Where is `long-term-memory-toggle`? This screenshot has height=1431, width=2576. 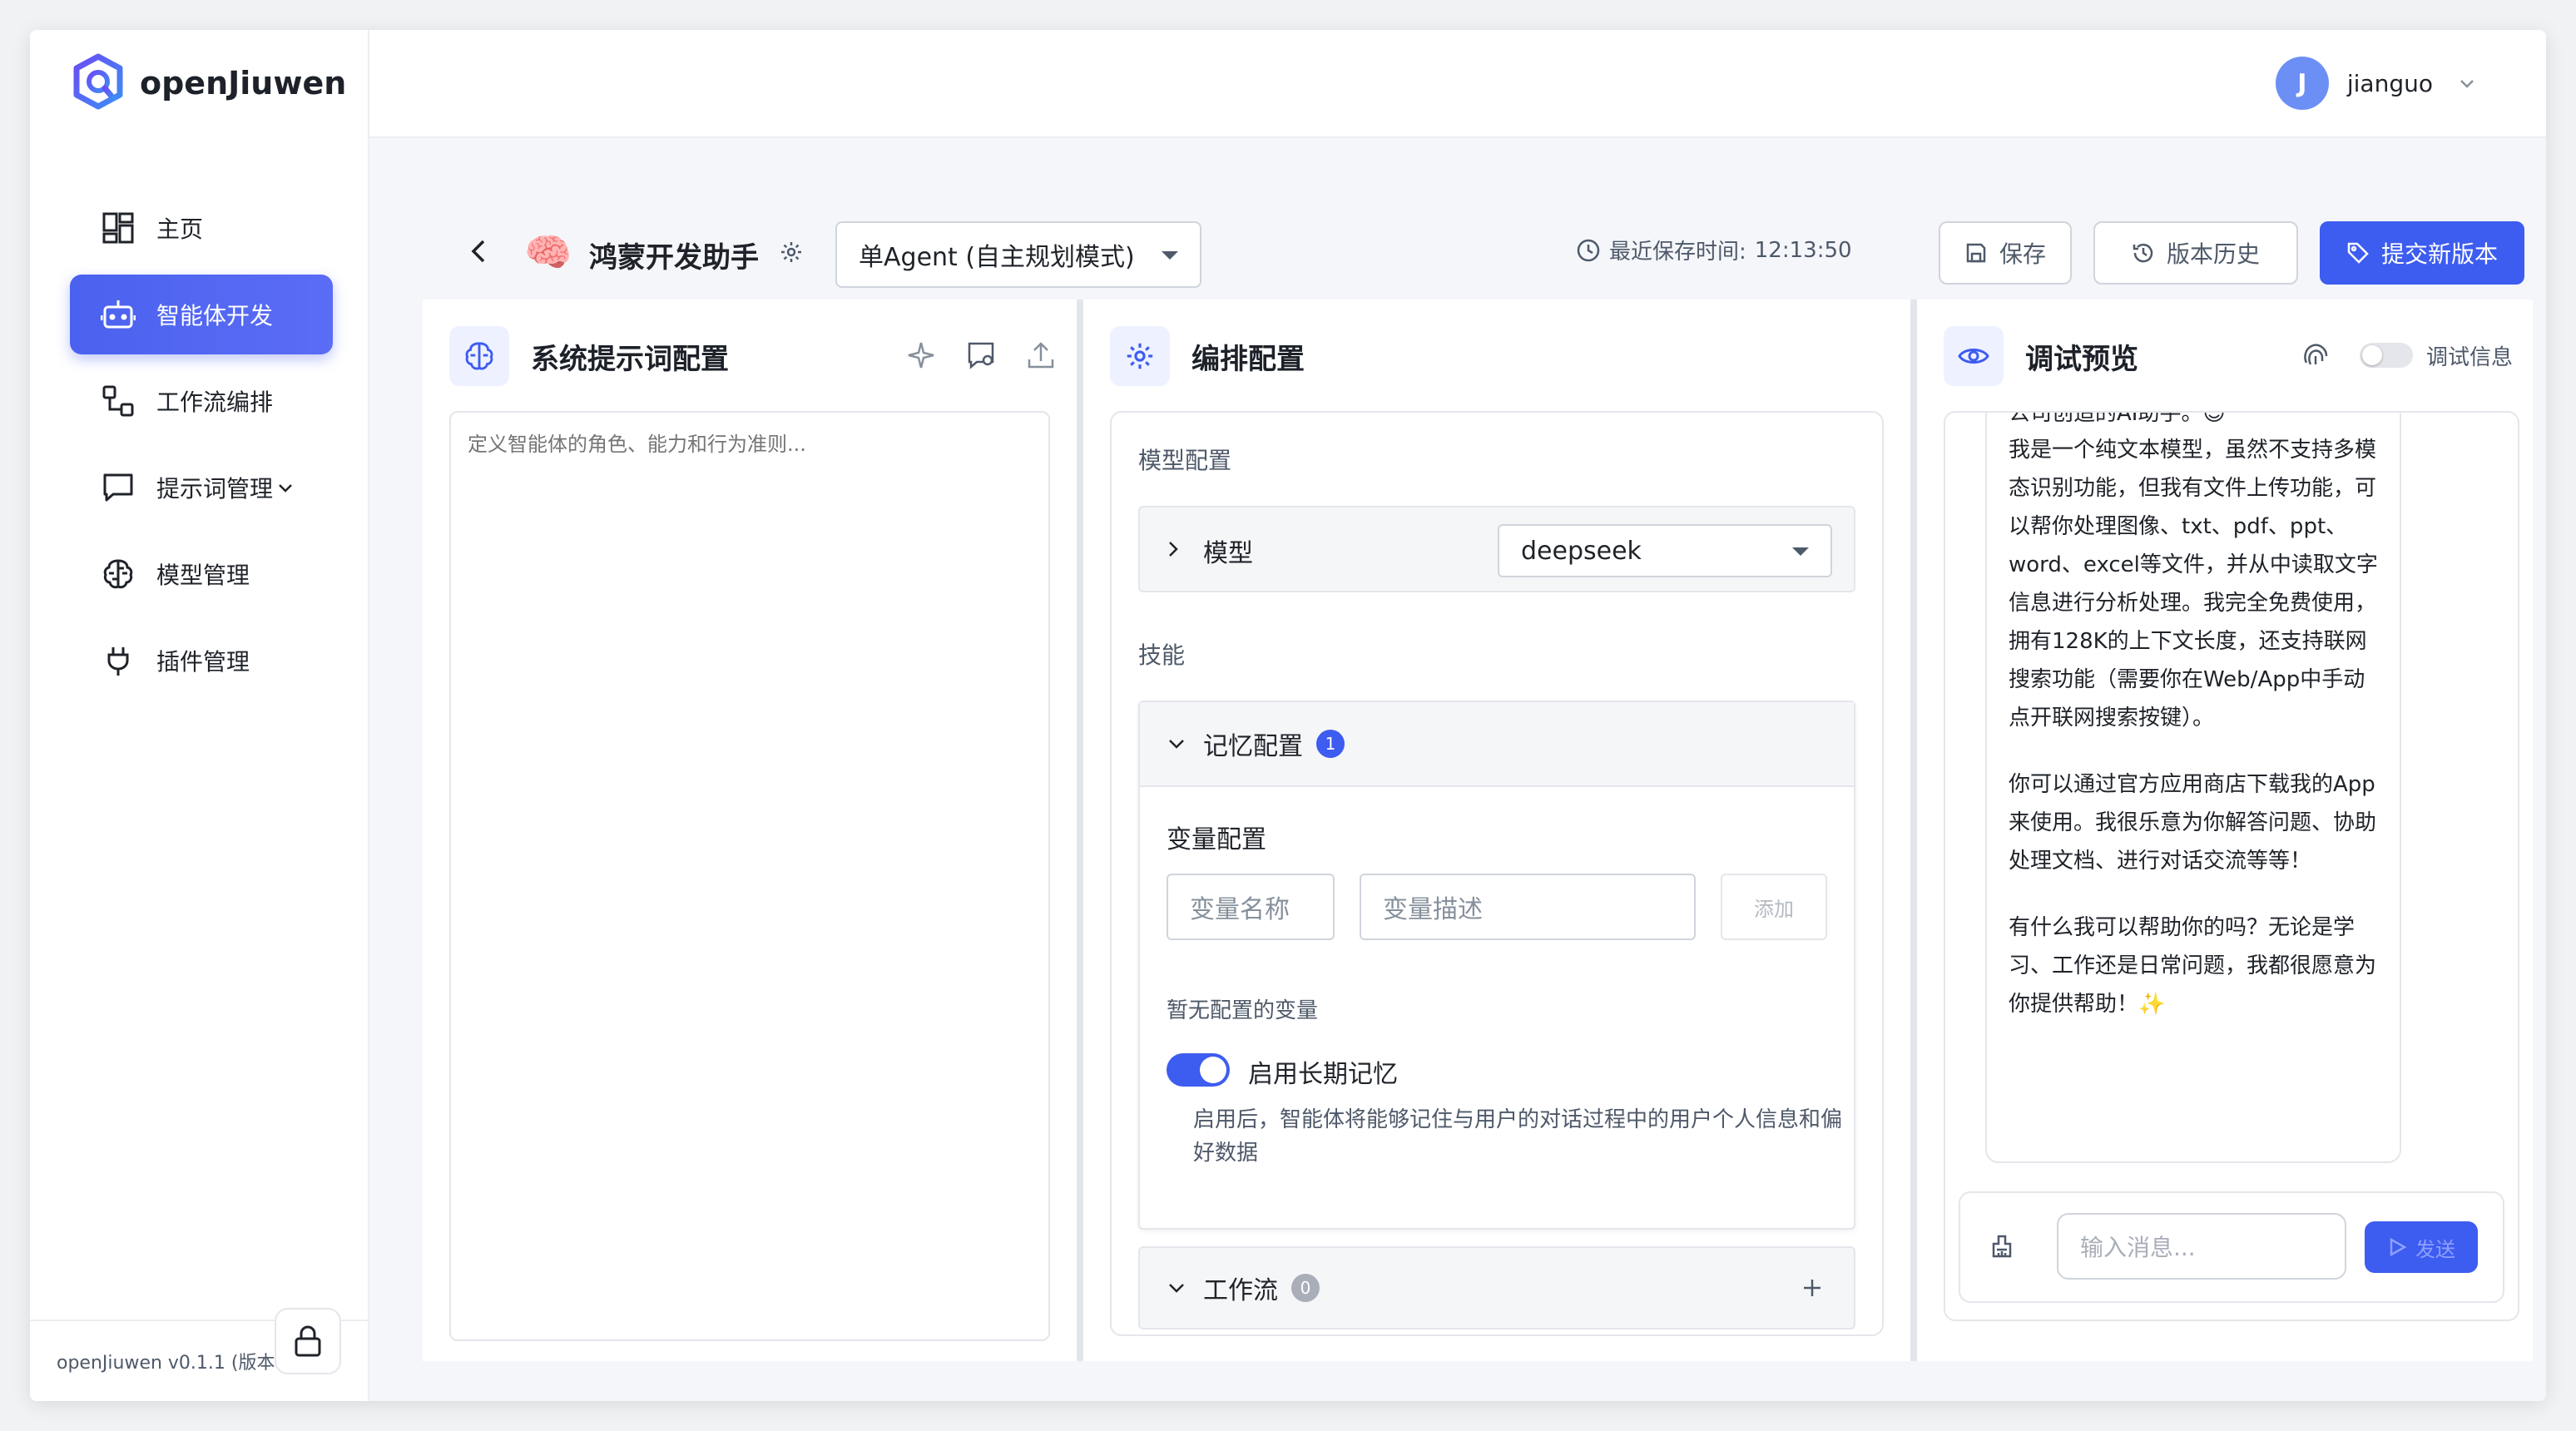
long-term-memory-toggle is located at coordinates (1198, 1070).